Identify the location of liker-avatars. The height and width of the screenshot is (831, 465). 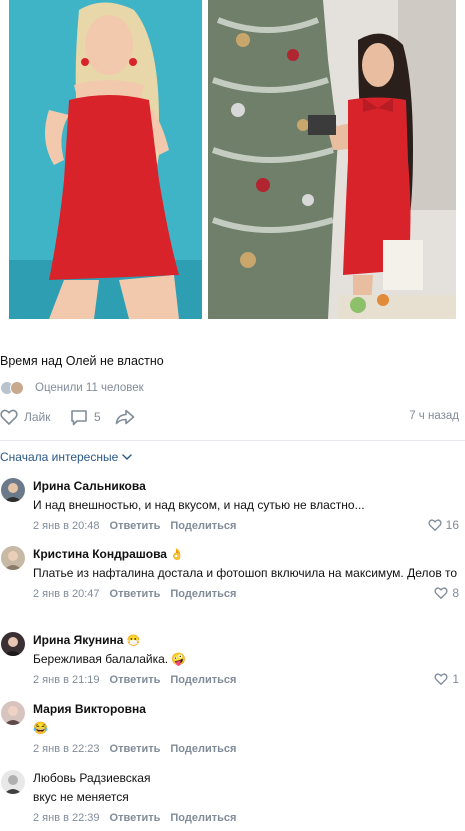
(15, 388).